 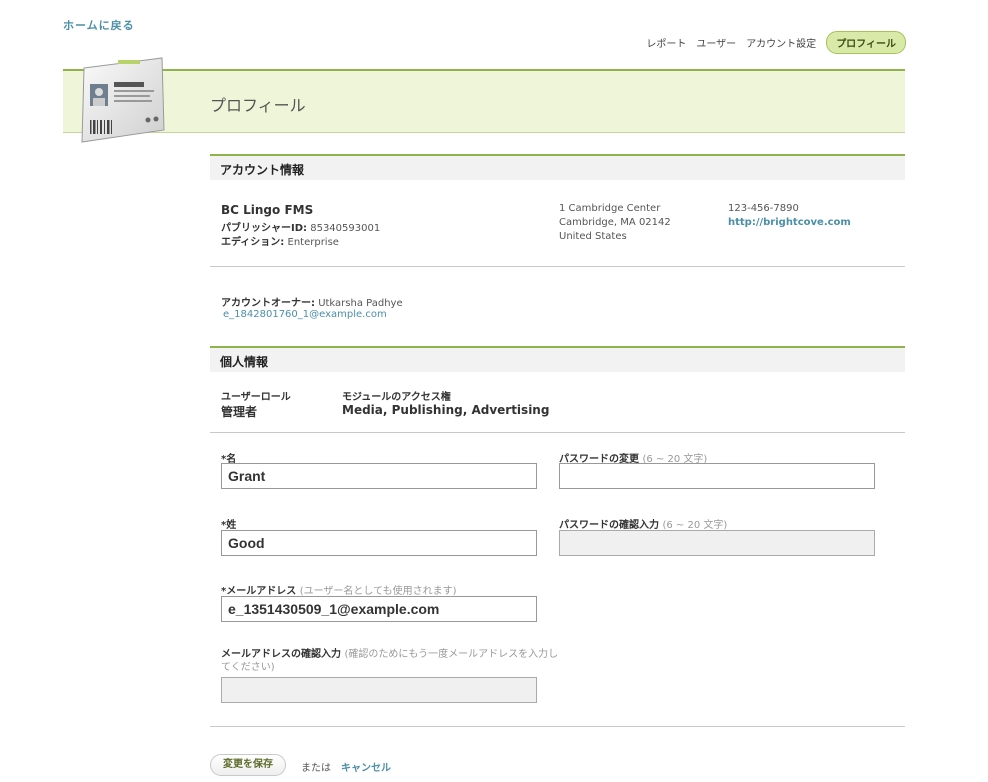 What do you see at coordinates (239, 412) in the screenshot?
I see `user-role-value: 管理者` at bounding box center [239, 412].